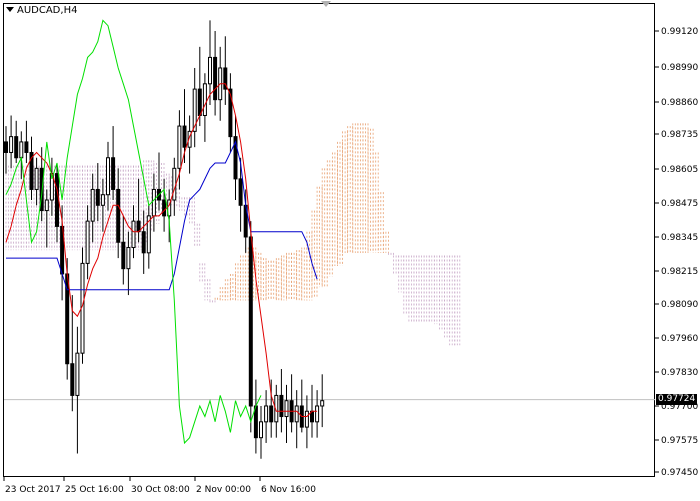  What do you see at coordinates (94, 490) in the screenshot?
I see `time-tick-label: 25 Oct 16:00` at bounding box center [94, 490].